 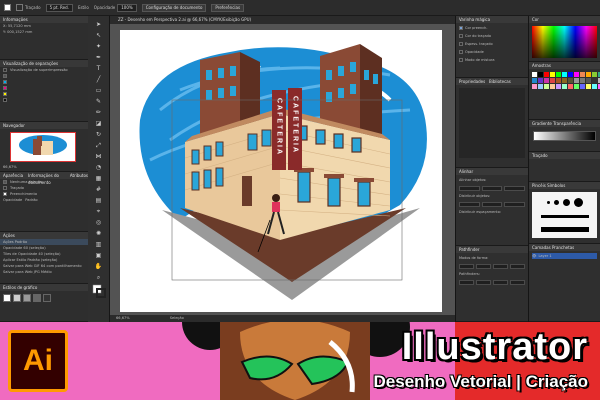 What do you see at coordinates (46, 178) in the screenshot?
I see `tab-document-info: Informações do documento` at bounding box center [46, 178].